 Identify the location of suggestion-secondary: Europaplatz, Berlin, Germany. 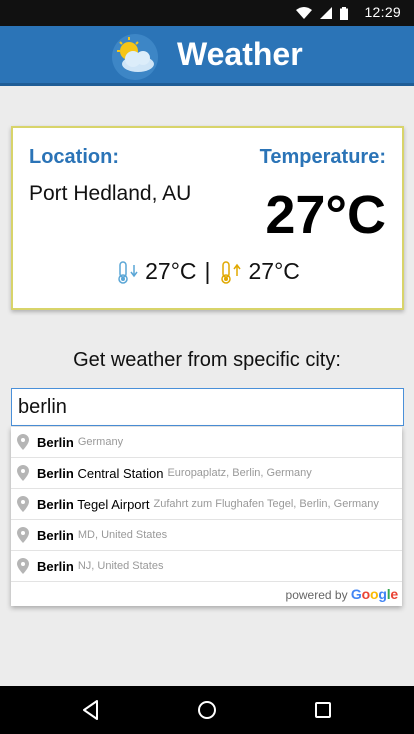
(239, 473).